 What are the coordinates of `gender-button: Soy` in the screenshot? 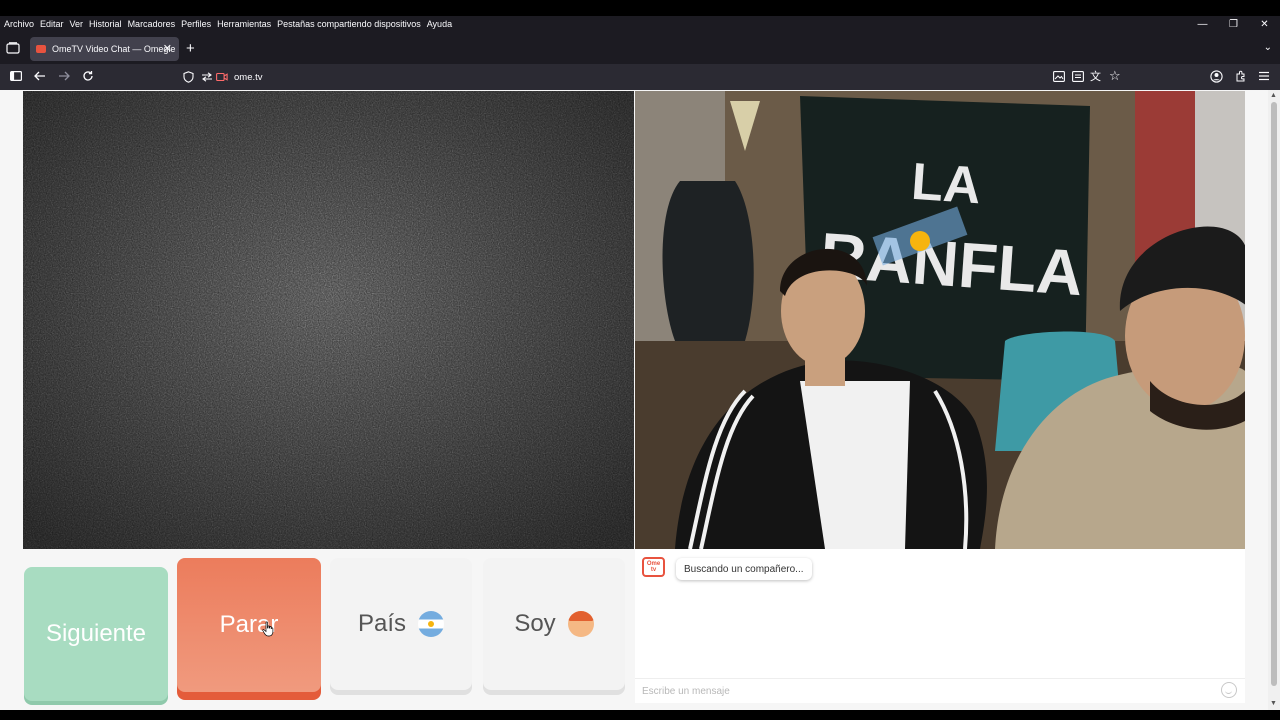 It's located at (554, 624).